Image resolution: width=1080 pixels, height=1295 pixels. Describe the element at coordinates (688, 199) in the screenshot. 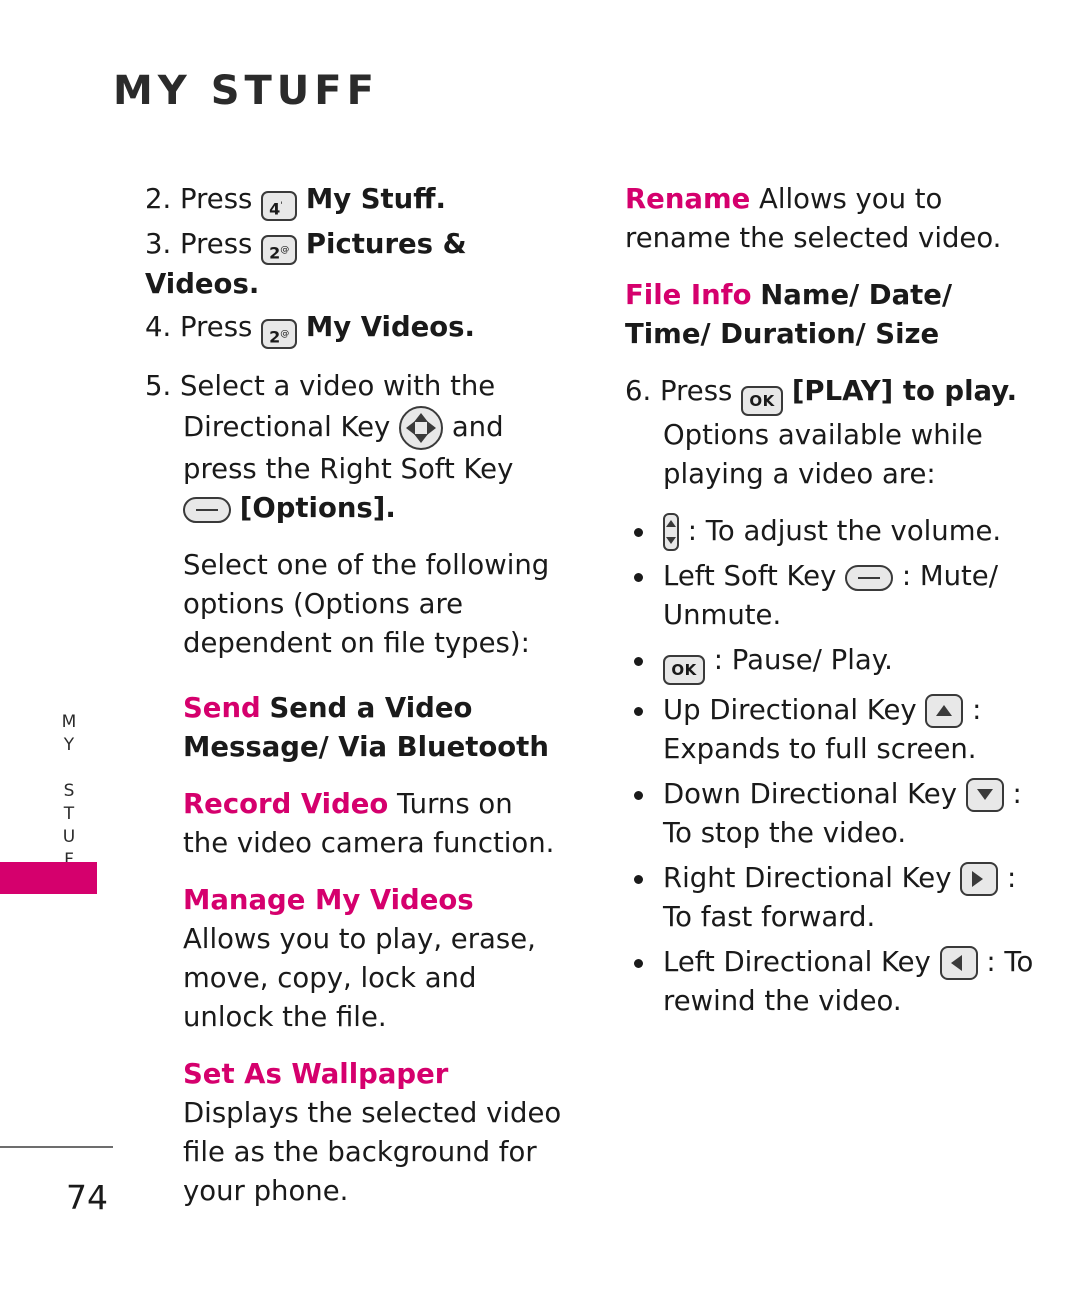

I see `option-rename-label: Rename` at that location.